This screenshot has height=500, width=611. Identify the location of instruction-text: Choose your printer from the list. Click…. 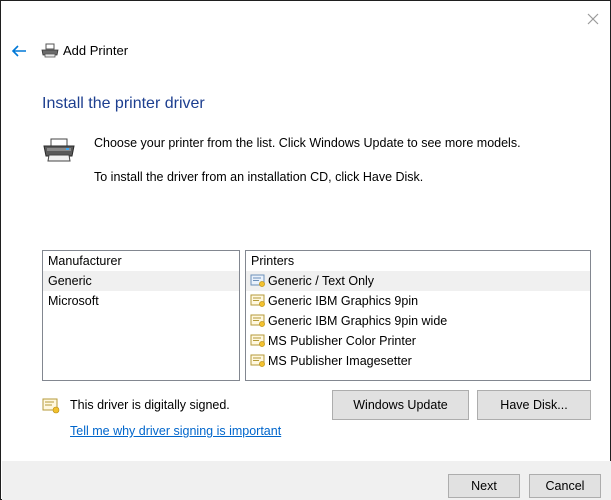
(307, 143).